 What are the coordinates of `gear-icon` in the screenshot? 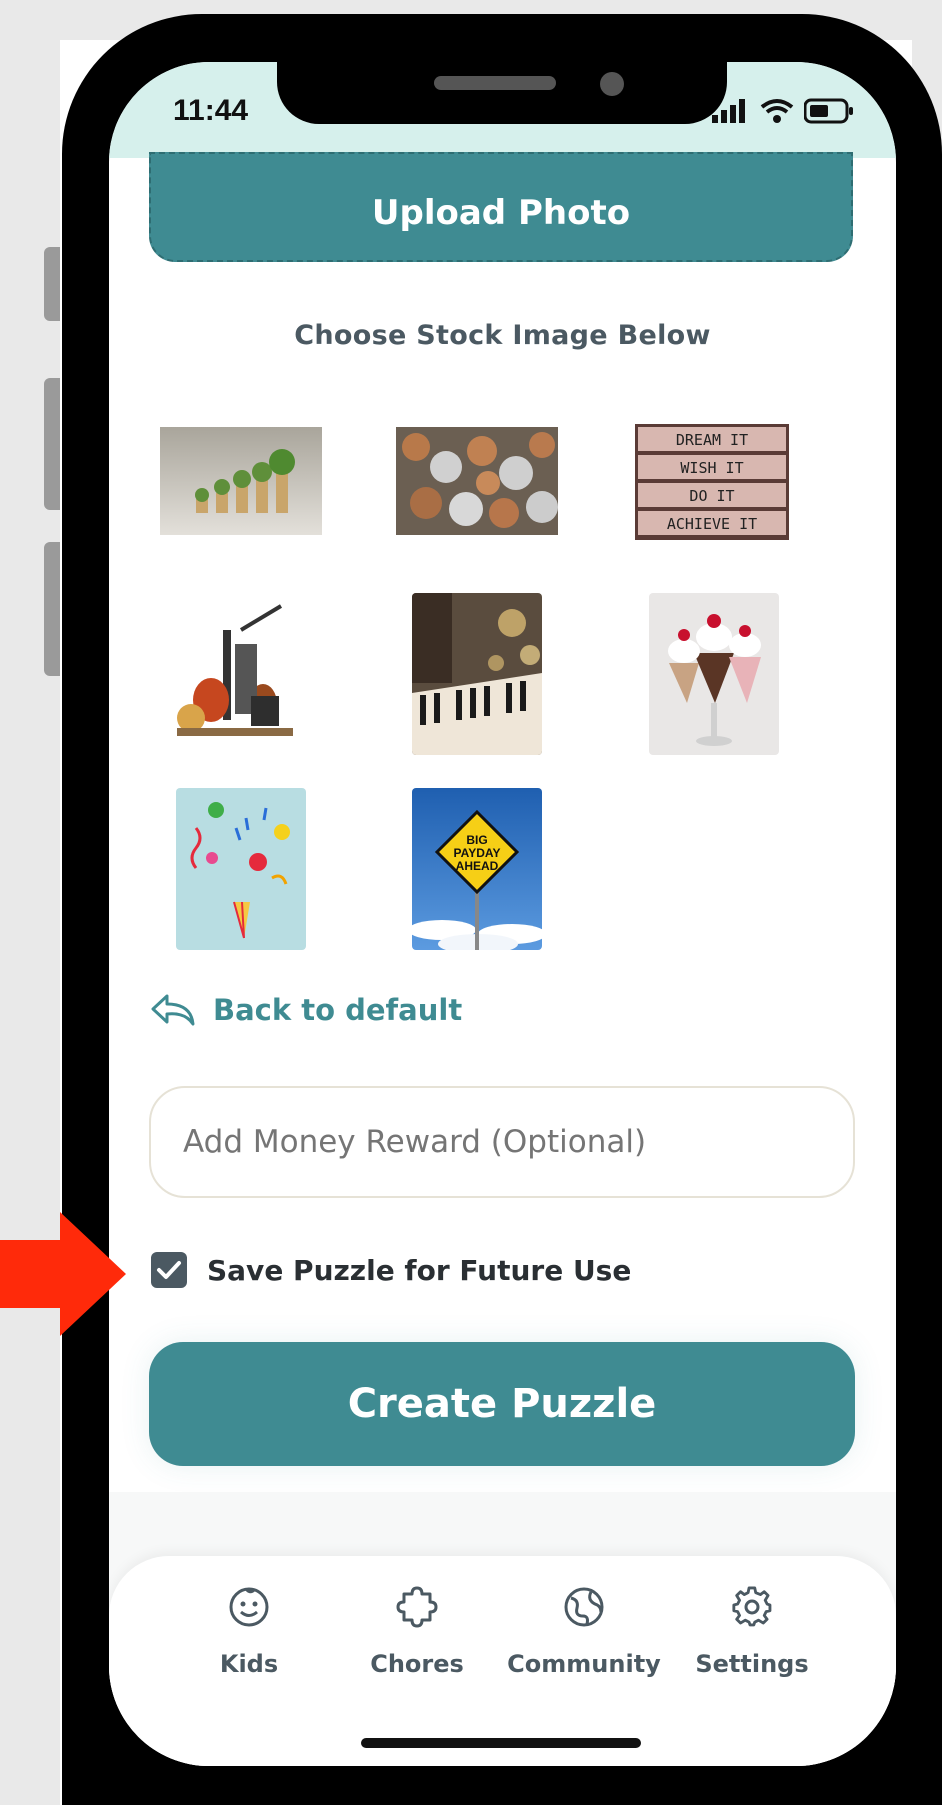 It's located at (752, 1606).